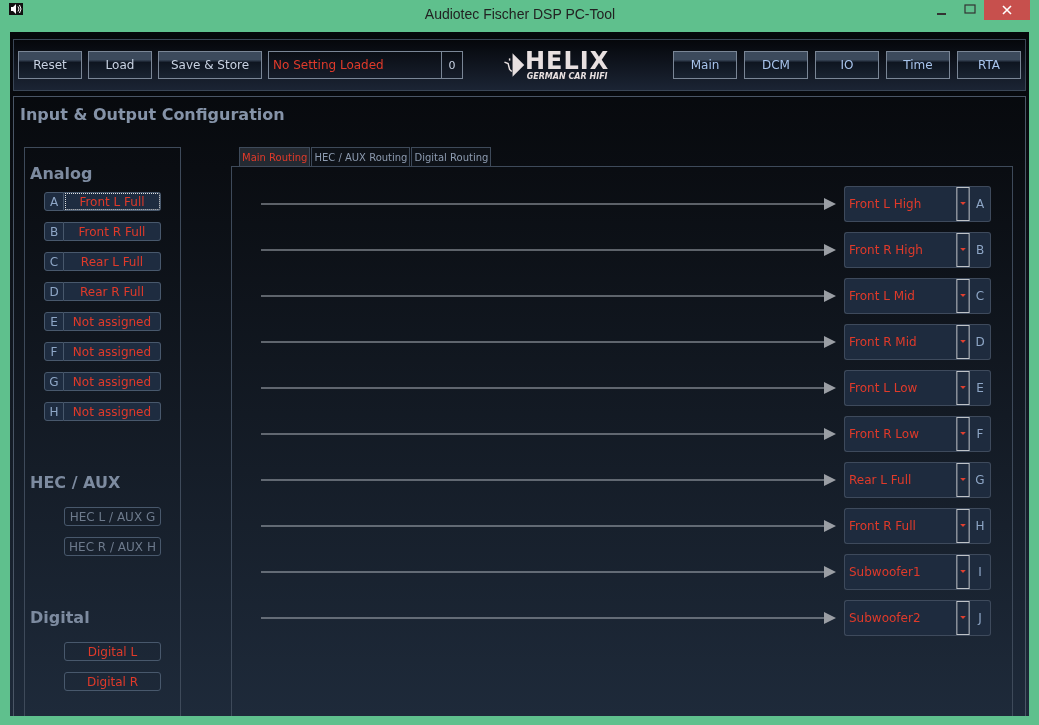 The image size is (1039, 725). Describe the element at coordinates (907, 572) in the screenshot. I see `output-source-dropdown: Subwoofer1` at that location.